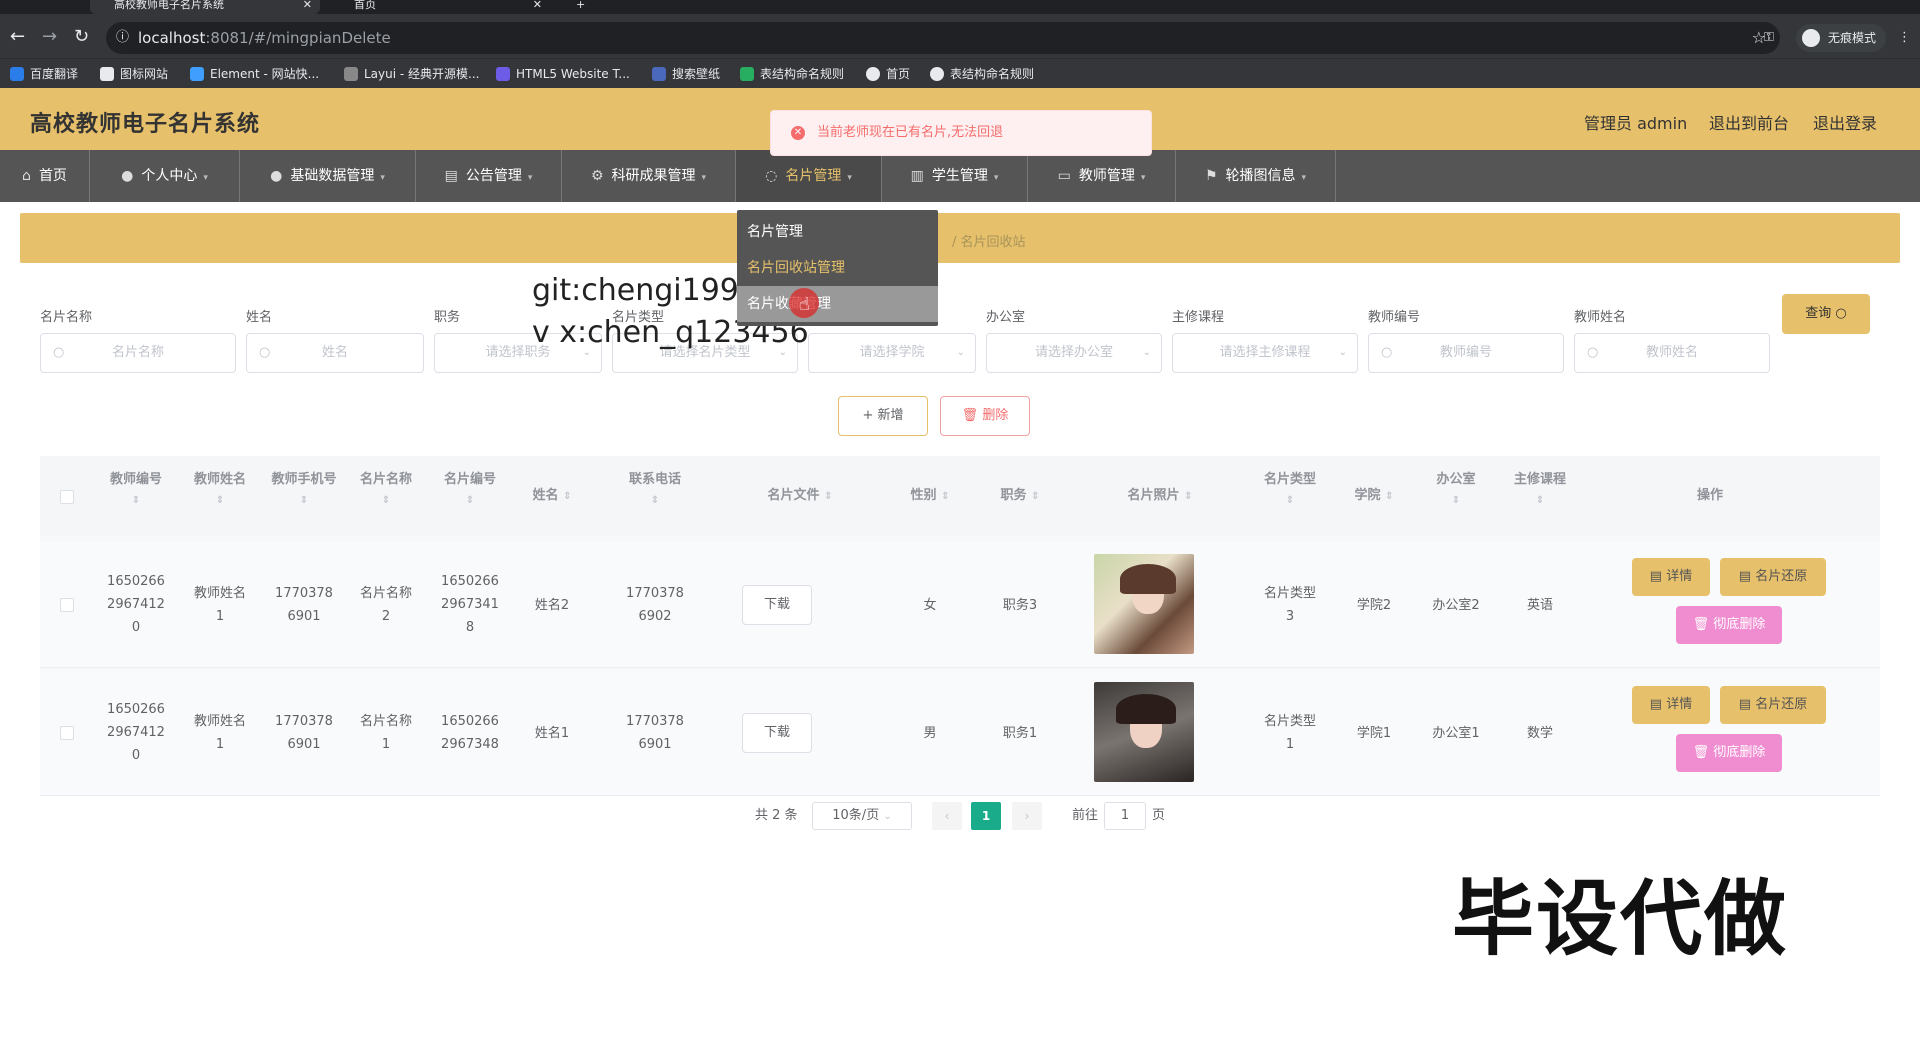 This screenshot has height=1056, width=1920. What do you see at coordinates (552, 733) in the screenshot?
I see `cell-name: 姓名1` at bounding box center [552, 733].